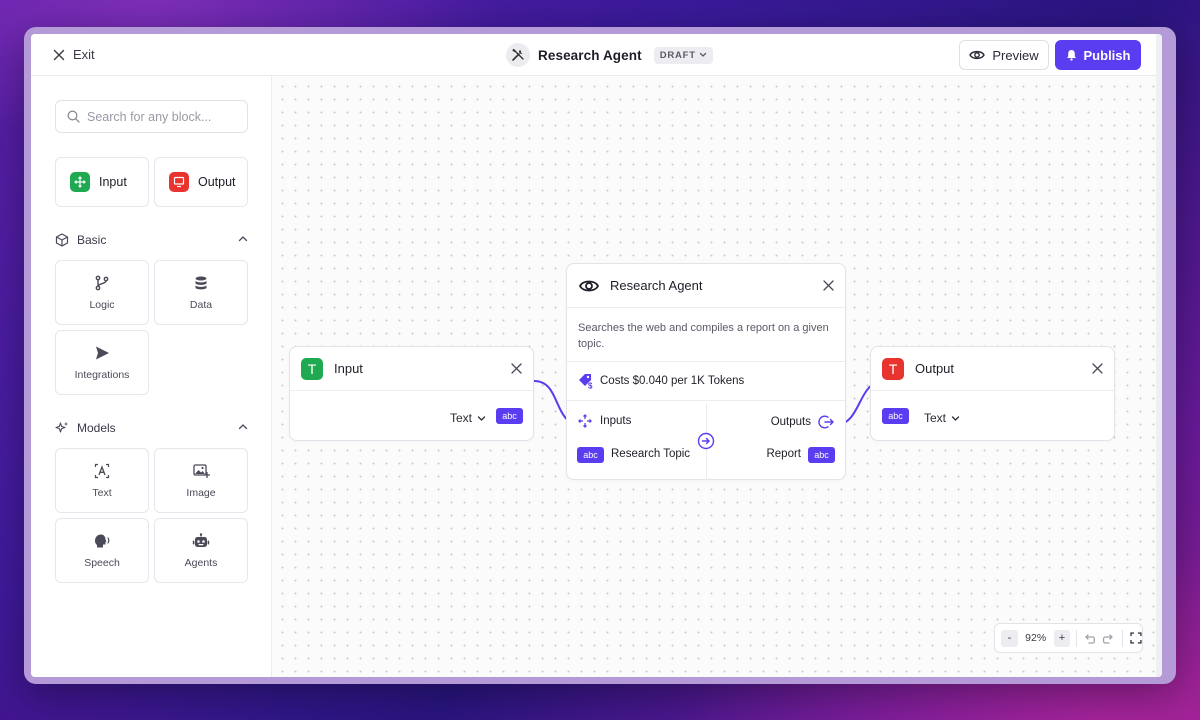  I want to click on input-node-title: Input, so click(348, 368).